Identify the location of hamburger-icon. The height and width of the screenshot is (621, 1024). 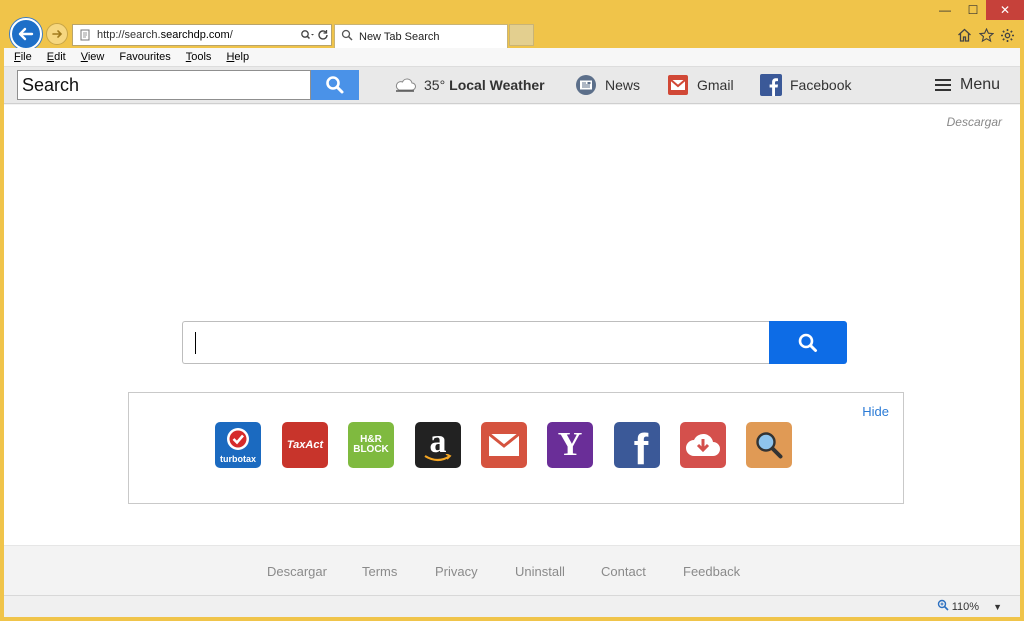
(943, 85).